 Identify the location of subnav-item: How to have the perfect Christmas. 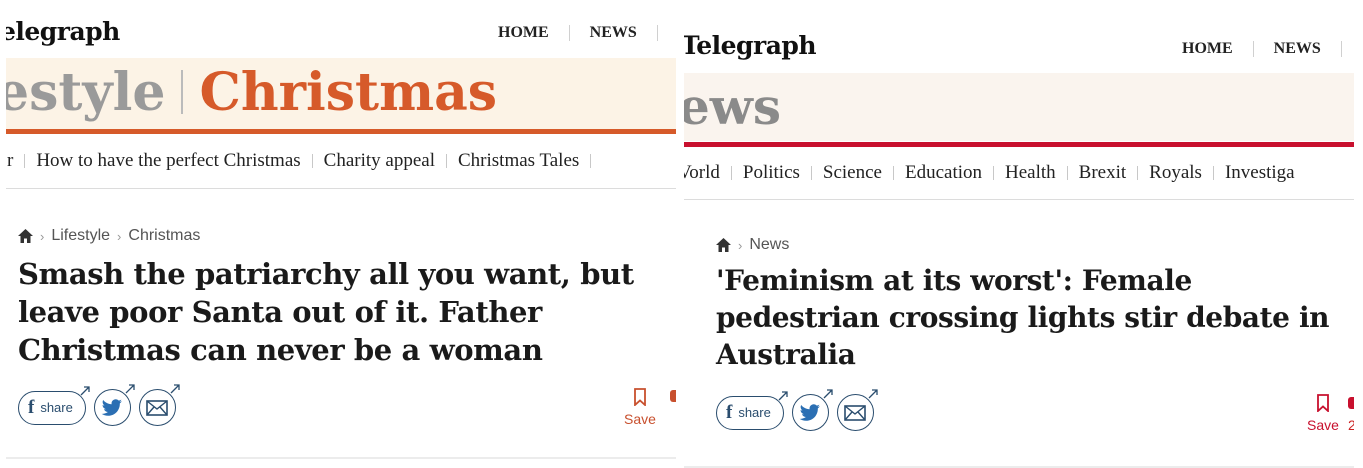
(168, 161).